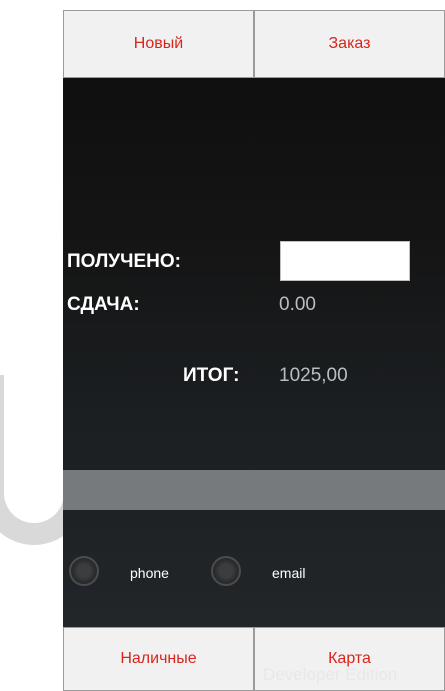  Describe the element at coordinates (313, 375) in the screenshot. I see `total-value: 1025,00` at that location.